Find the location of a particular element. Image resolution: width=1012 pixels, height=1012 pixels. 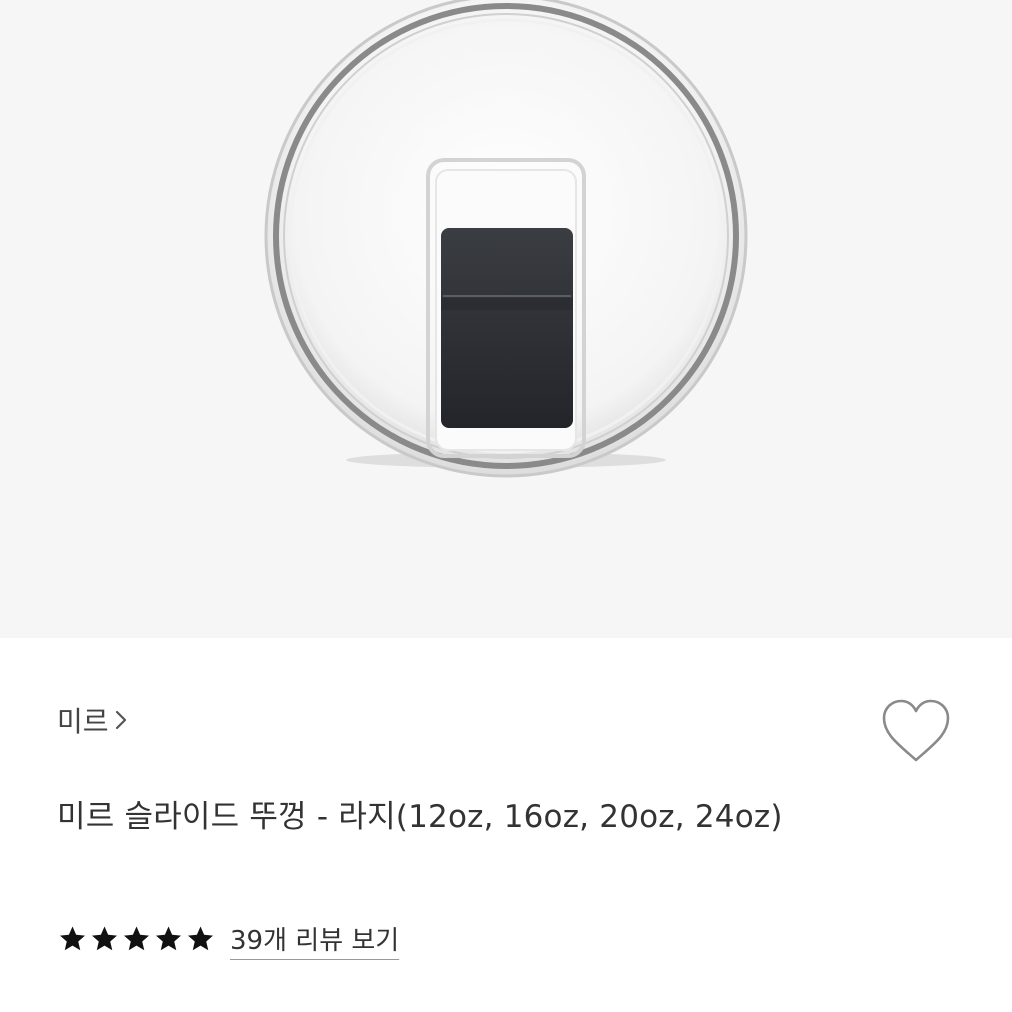

review-link: 39개 리뷰 보기 is located at coordinates (314, 938).